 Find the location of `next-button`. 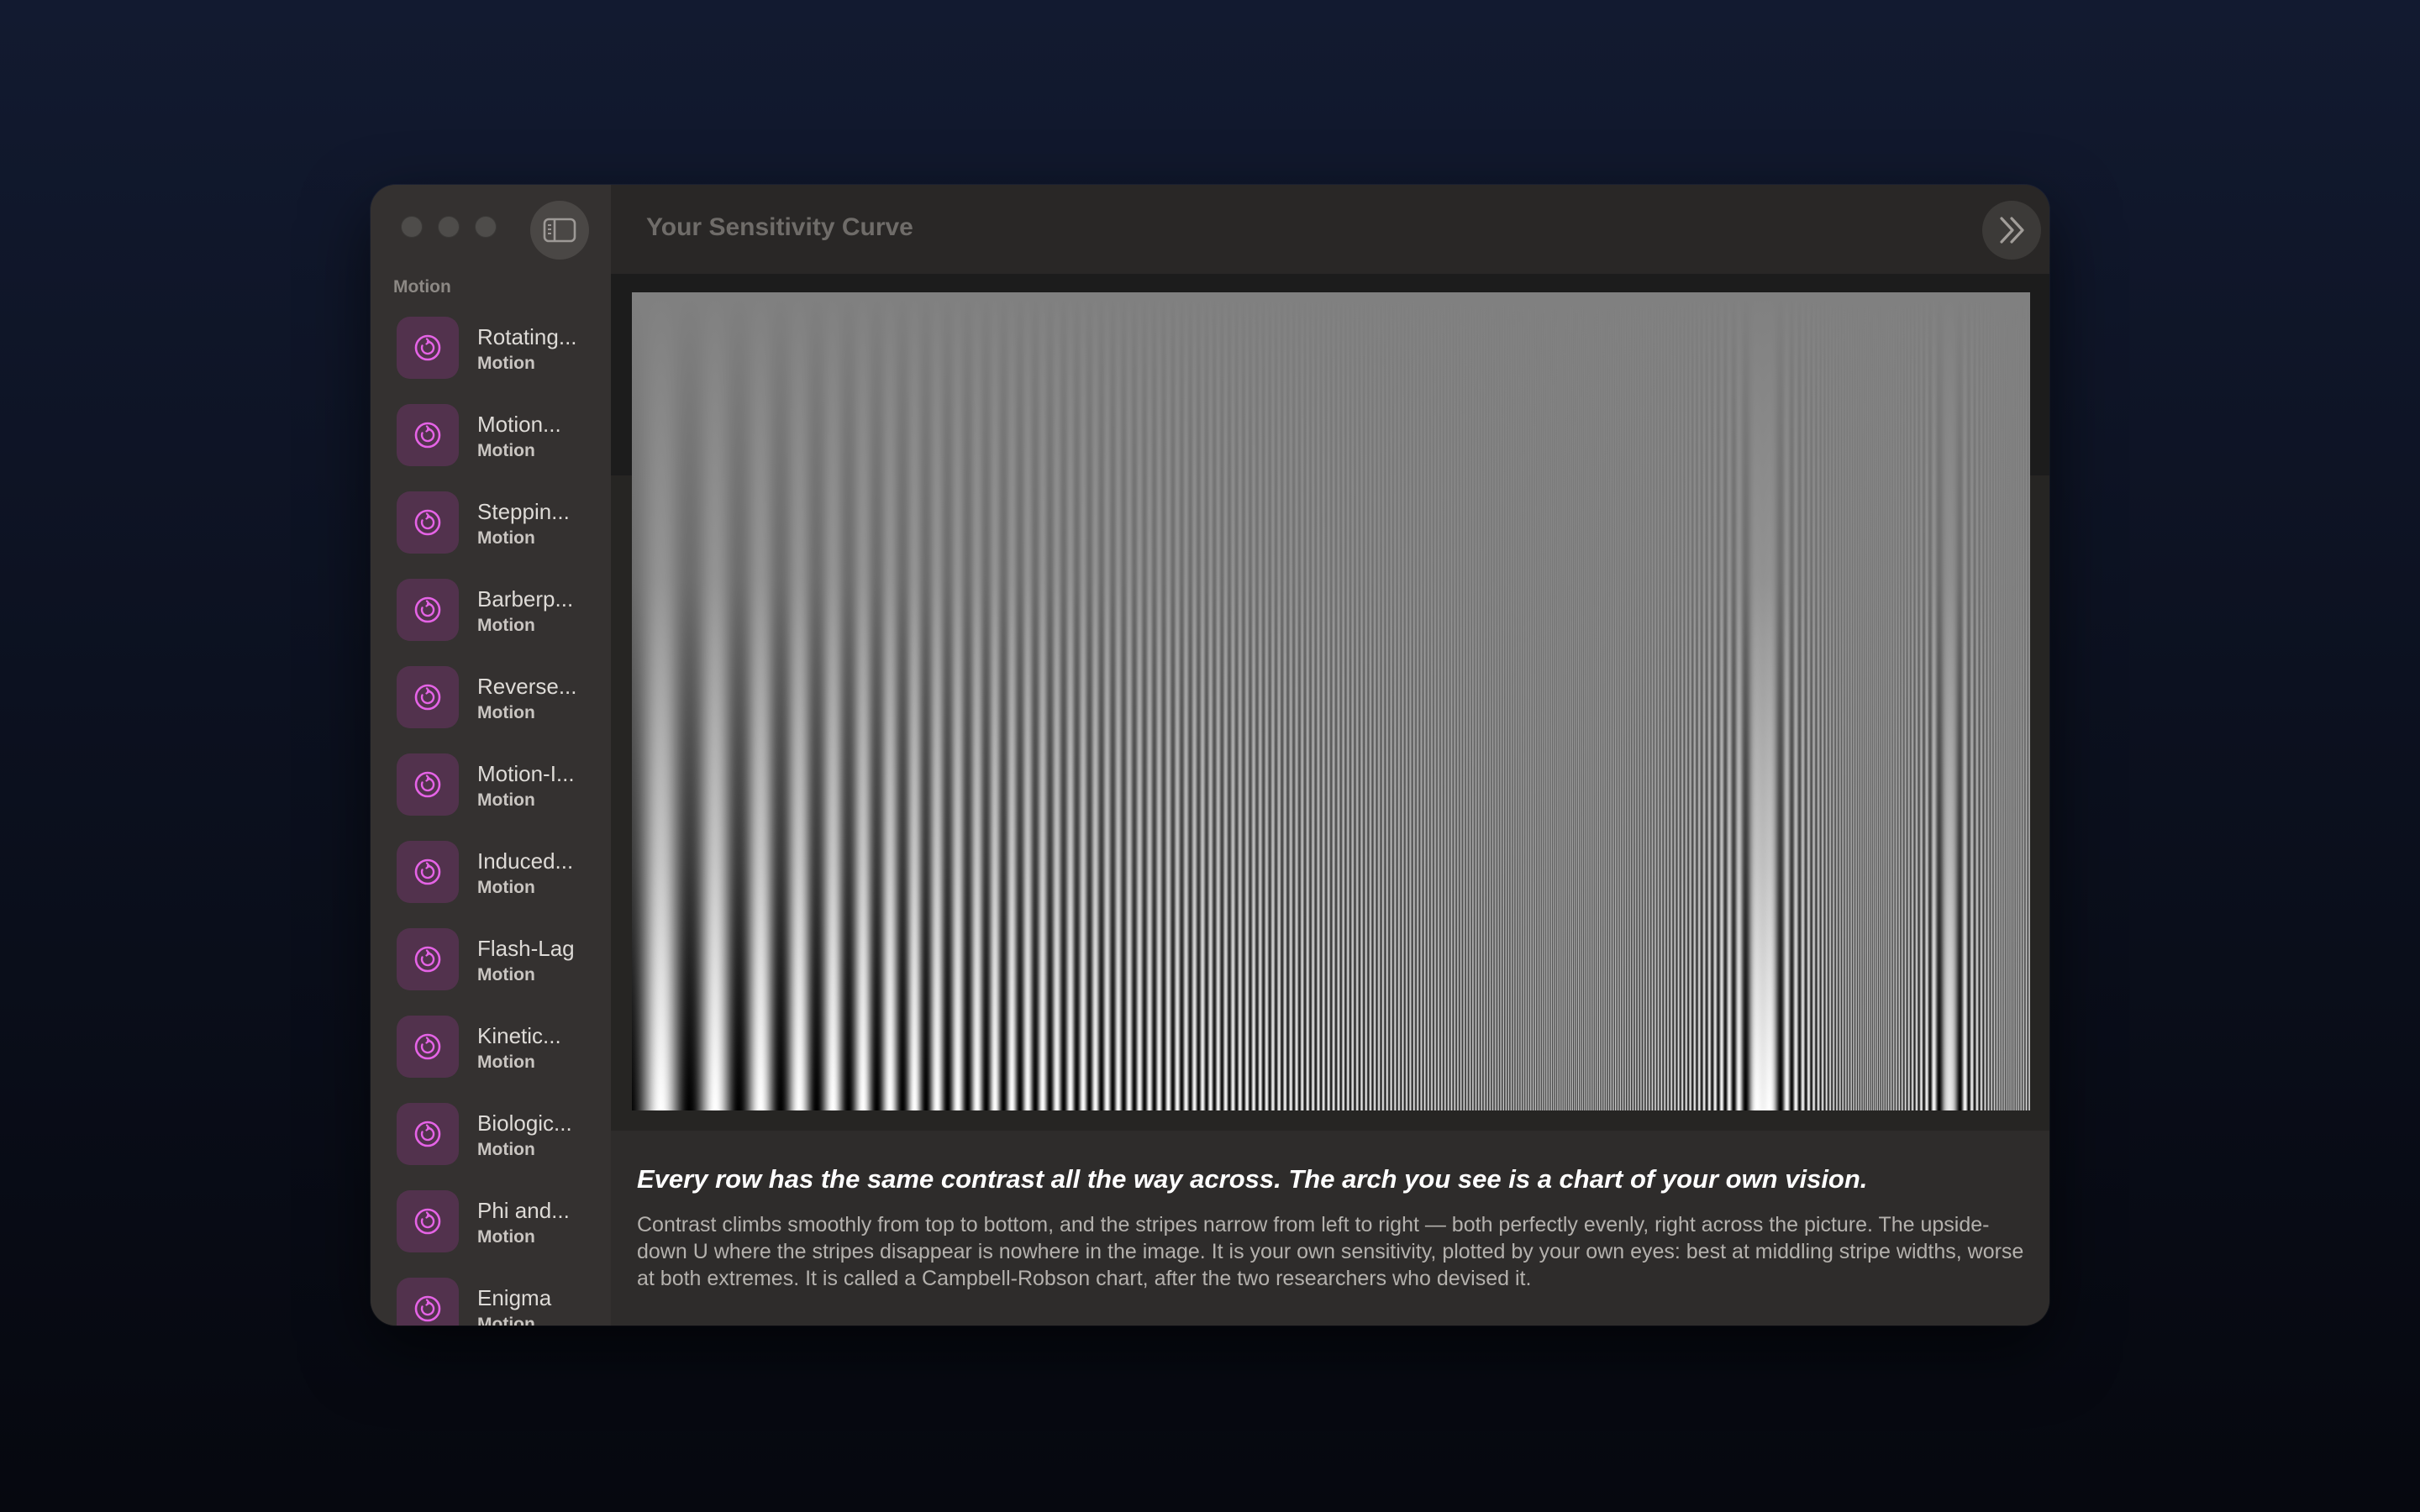

next-button is located at coordinates (2011, 230).